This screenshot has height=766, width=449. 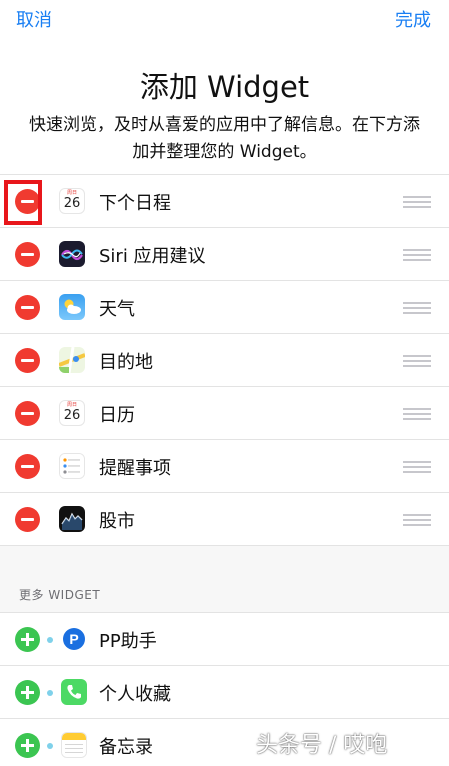 I want to click on svg-text: P, so click(x=73, y=639).